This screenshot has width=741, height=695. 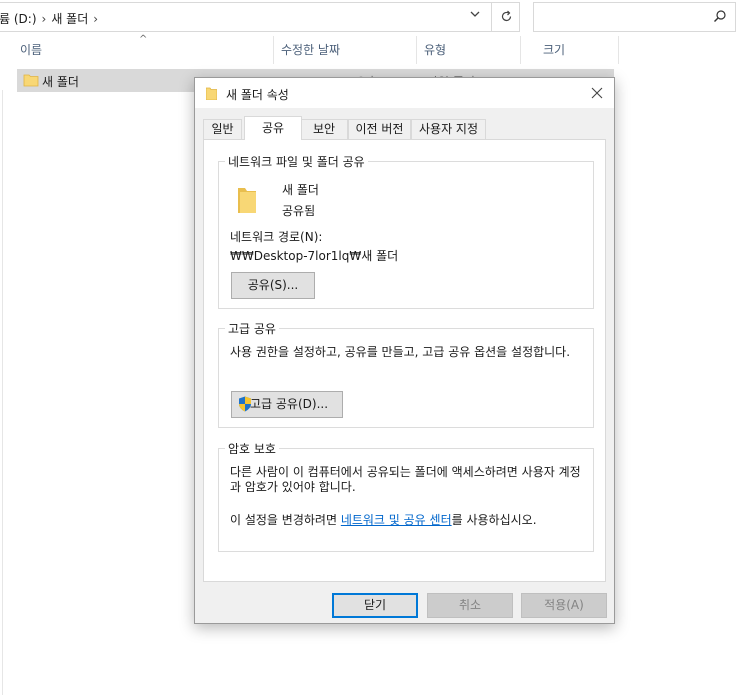 What do you see at coordinates (375, 605) in the screenshot?
I see `close-button: 닫기` at bounding box center [375, 605].